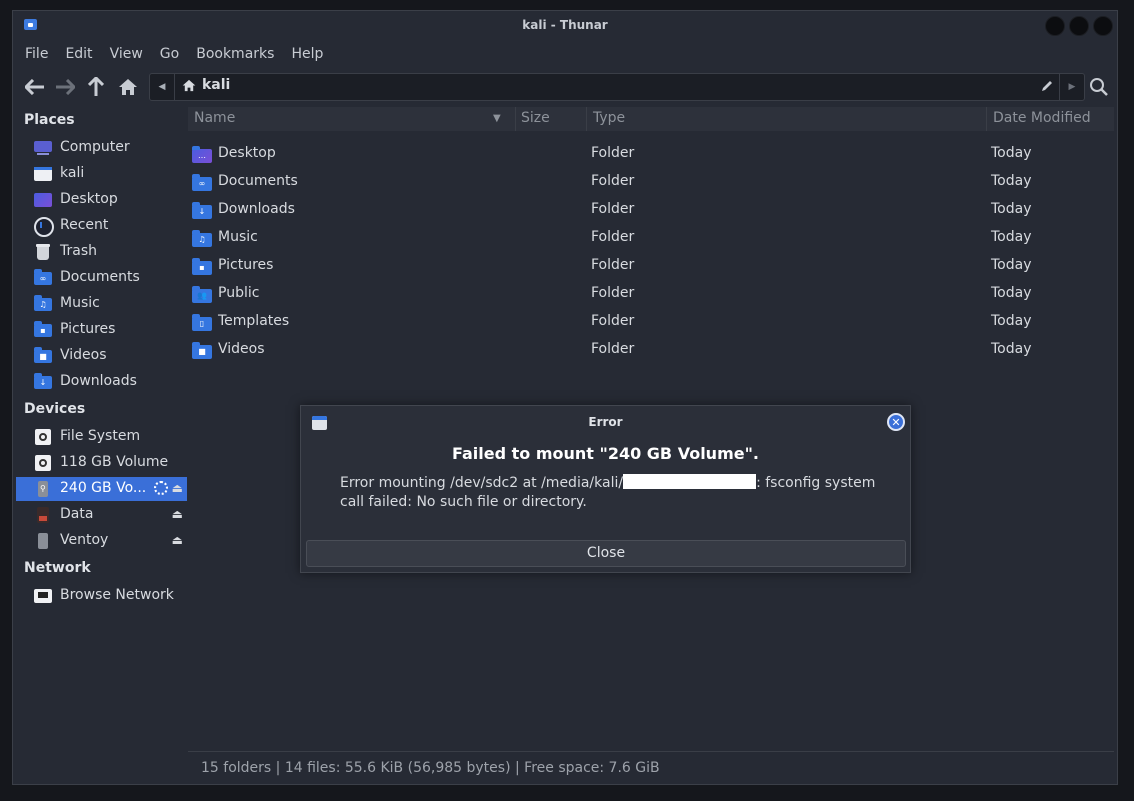  Describe the element at coordinates (55, 409) in the screenshot. I see `devices-heading: Devices` at that location.